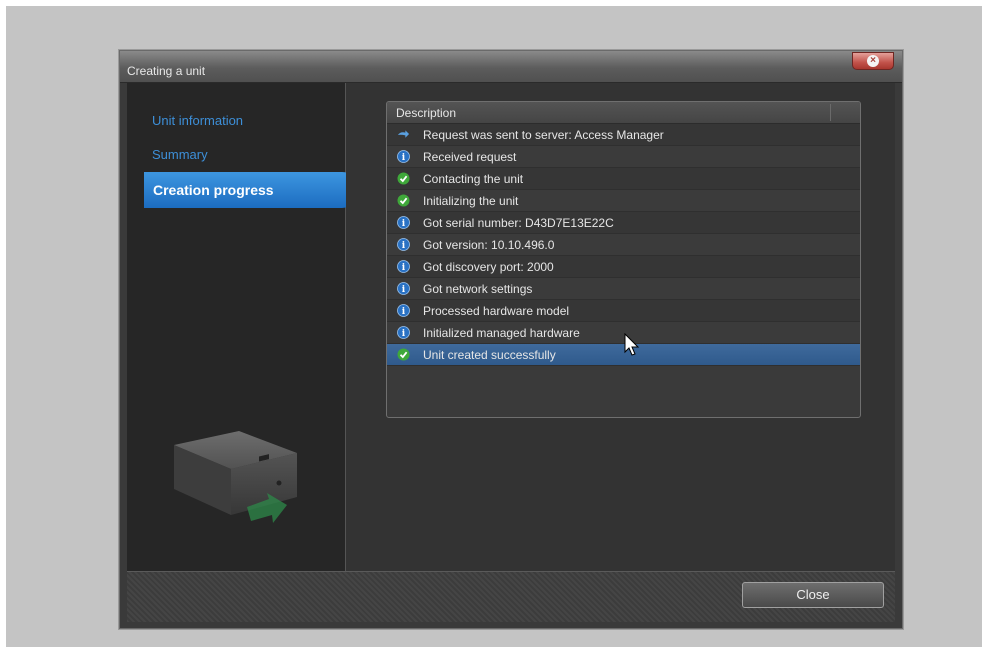 Image resolution: width=982 pixels, height=653 pixels. I want to click on dialog-title: Creating a unit, so click(166, 71).